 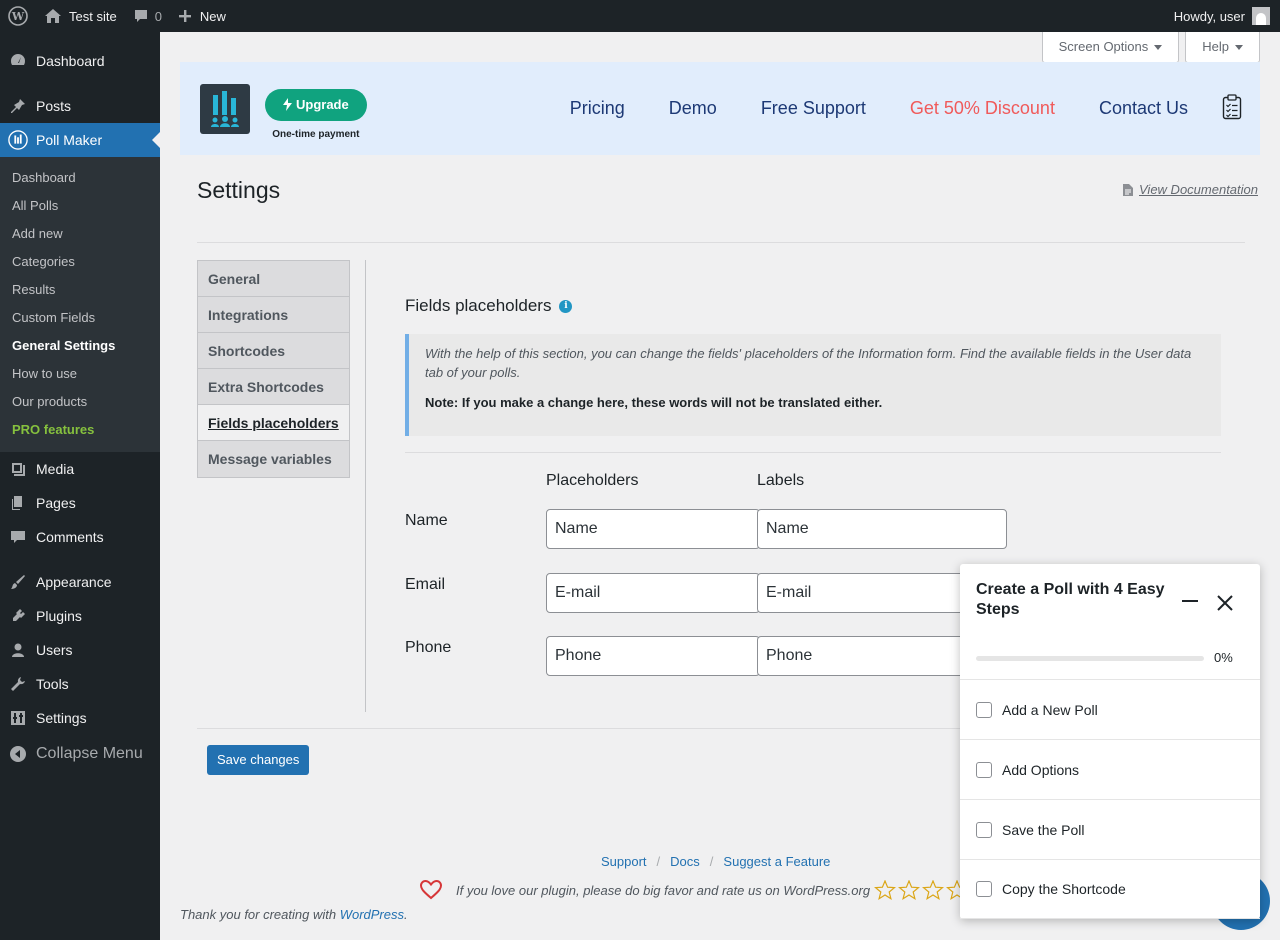 I want to click on site-name: Test site, so click(x=93, y=16).